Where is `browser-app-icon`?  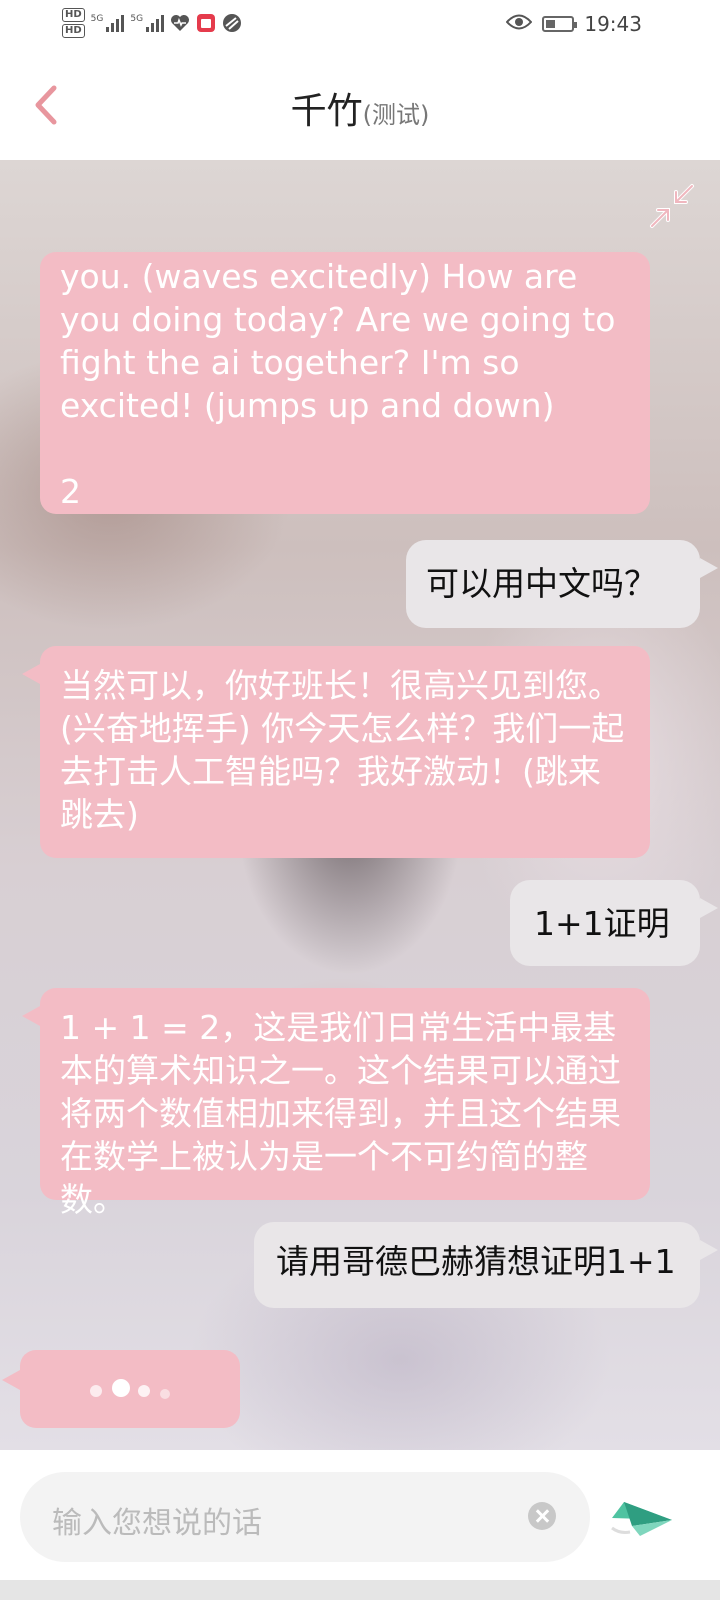 browser-app-icon is located at coordinates (232, 23).